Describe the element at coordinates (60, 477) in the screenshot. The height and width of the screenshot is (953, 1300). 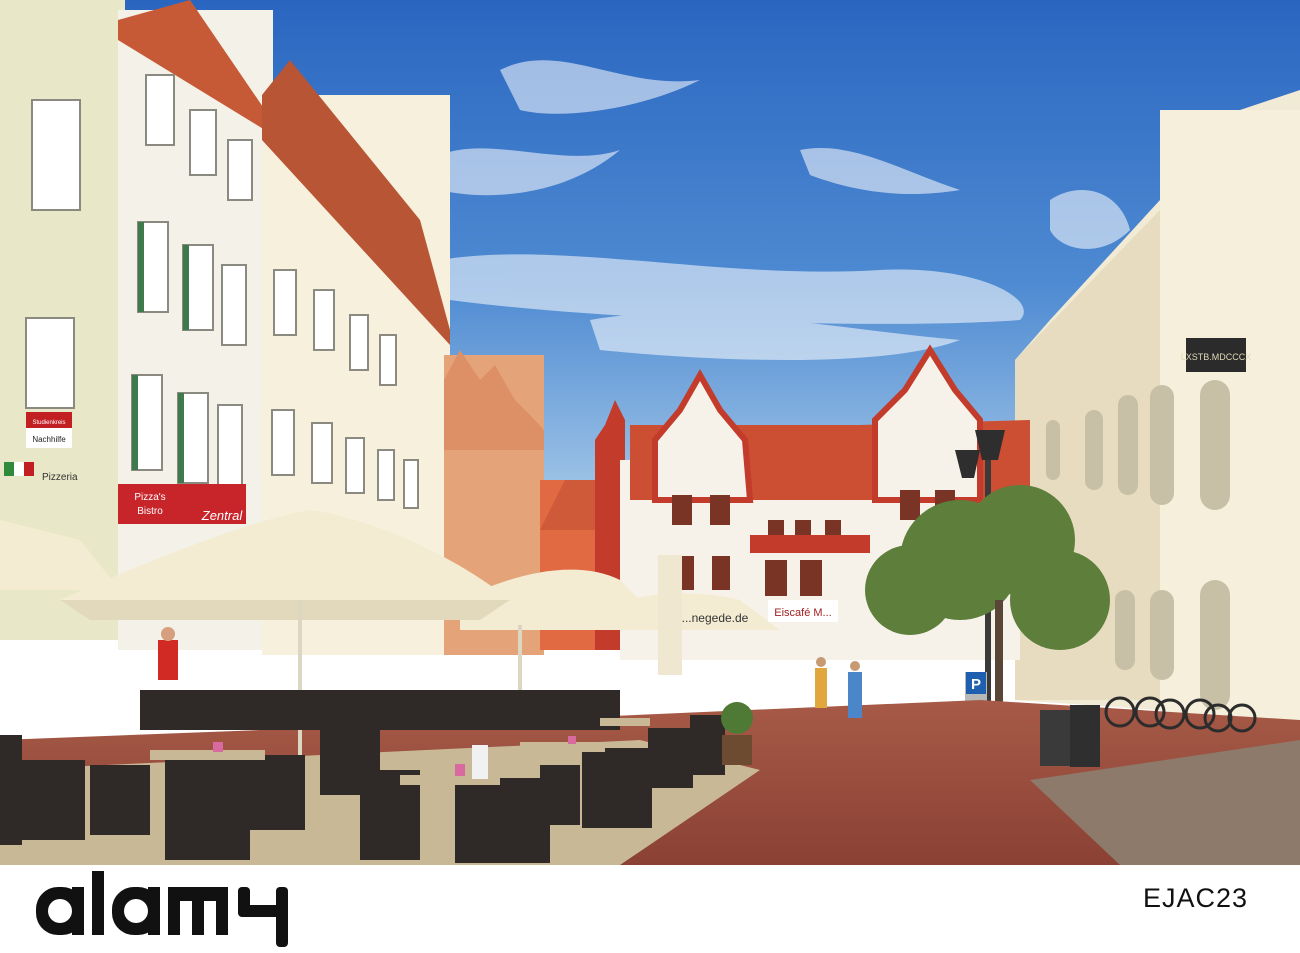
I see `pizzeria-sign-text: Pizzeria` at that location.